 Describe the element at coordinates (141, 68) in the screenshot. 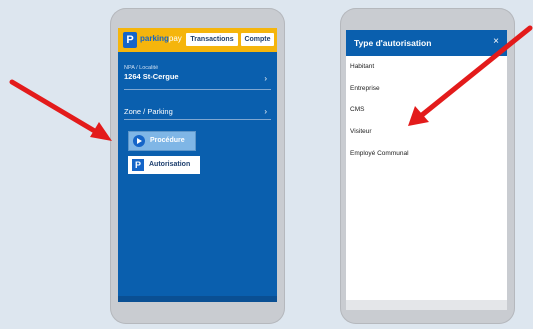

I see `npa-label: NPA / Localité` at that location.